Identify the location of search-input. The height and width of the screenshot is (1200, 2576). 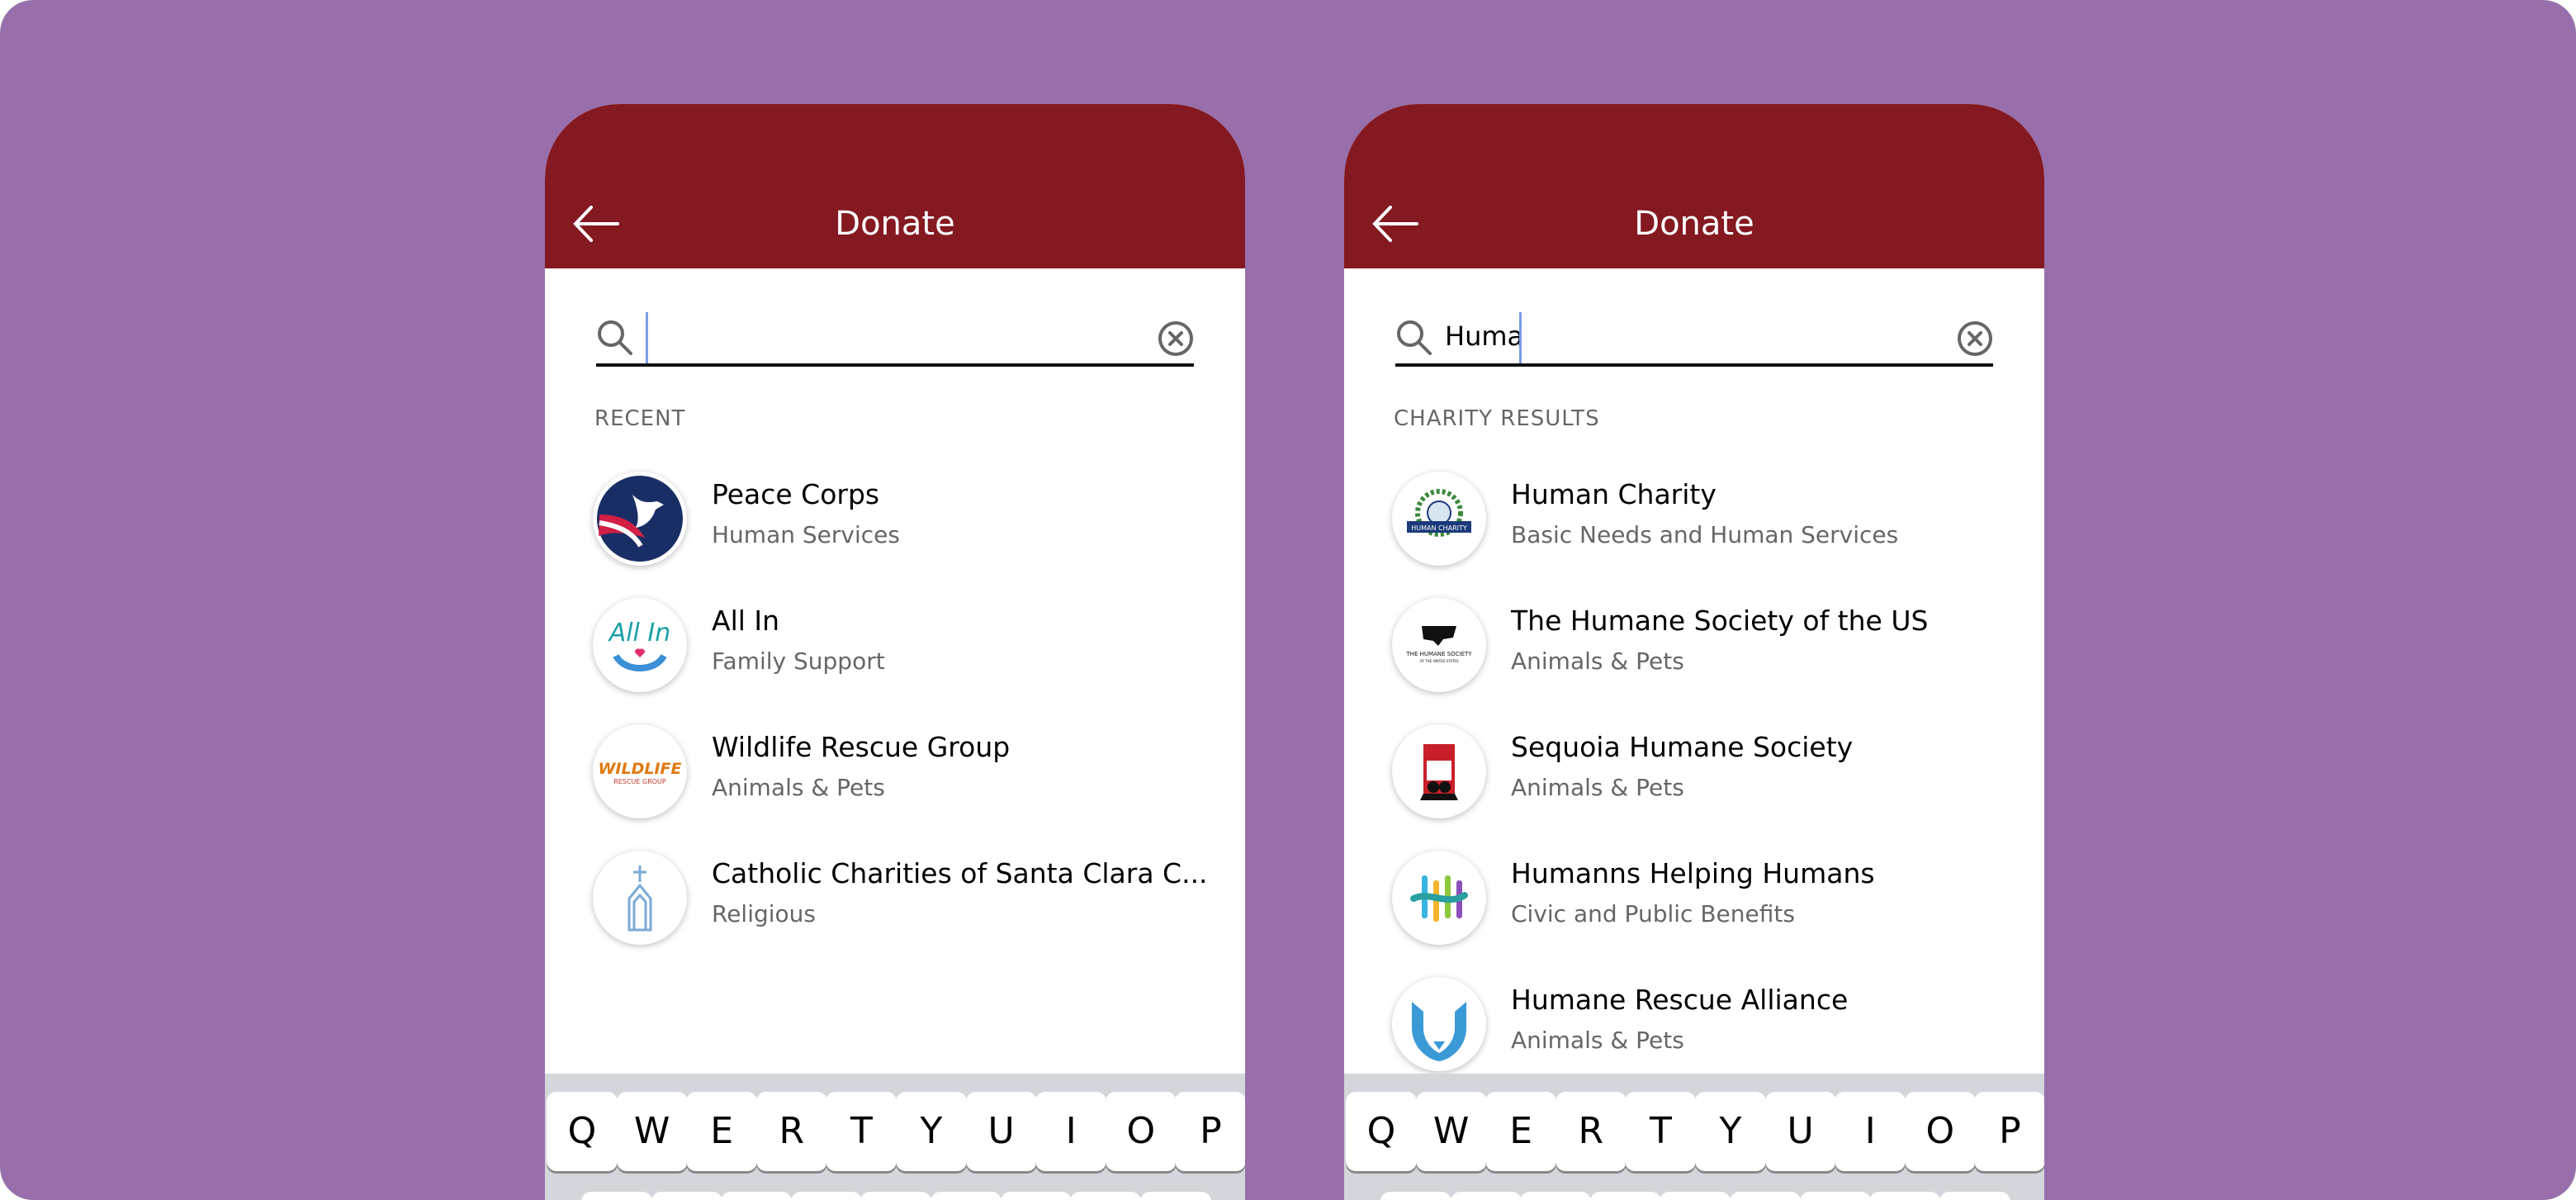
(895, 334).